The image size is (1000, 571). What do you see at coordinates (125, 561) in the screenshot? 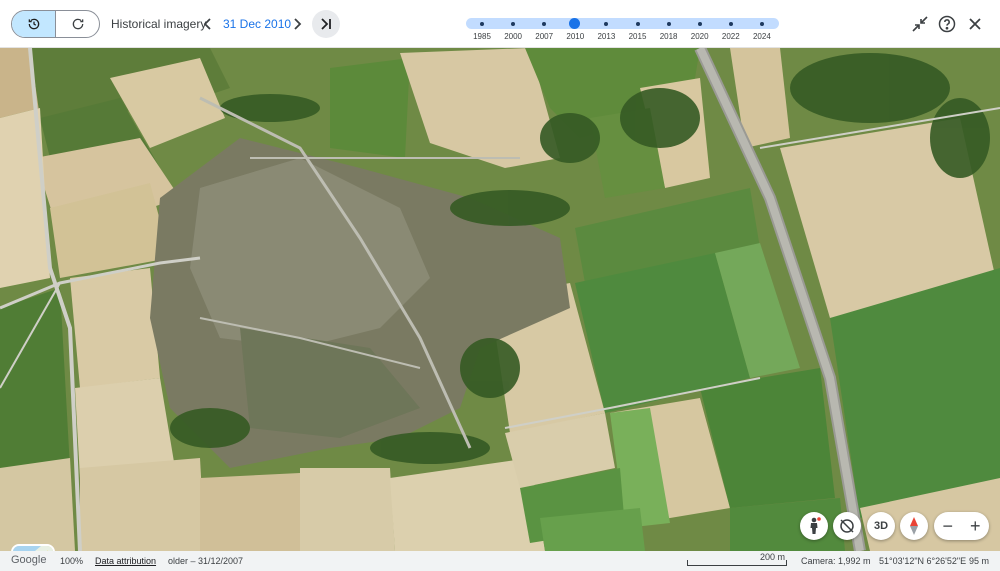
I see `data-attribution-link: Data attribution` at bounding box center [125, 561].